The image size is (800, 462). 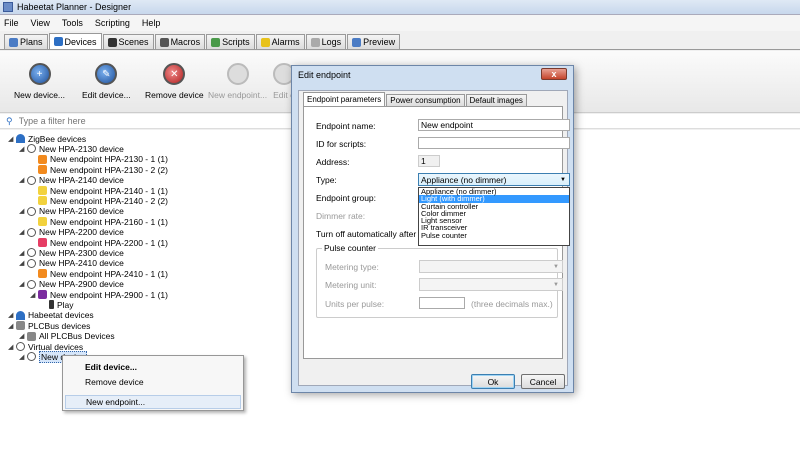 What do you see at coordinates (216, 42) in the screenshot?
I see `scripts-icon` at bounding box center [216, 42].